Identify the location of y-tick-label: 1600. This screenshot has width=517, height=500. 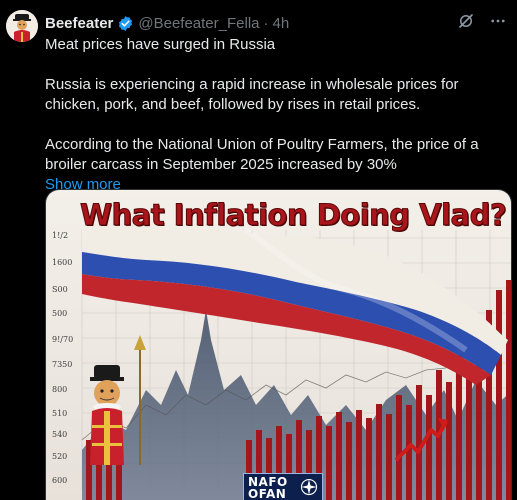
(62, 262).